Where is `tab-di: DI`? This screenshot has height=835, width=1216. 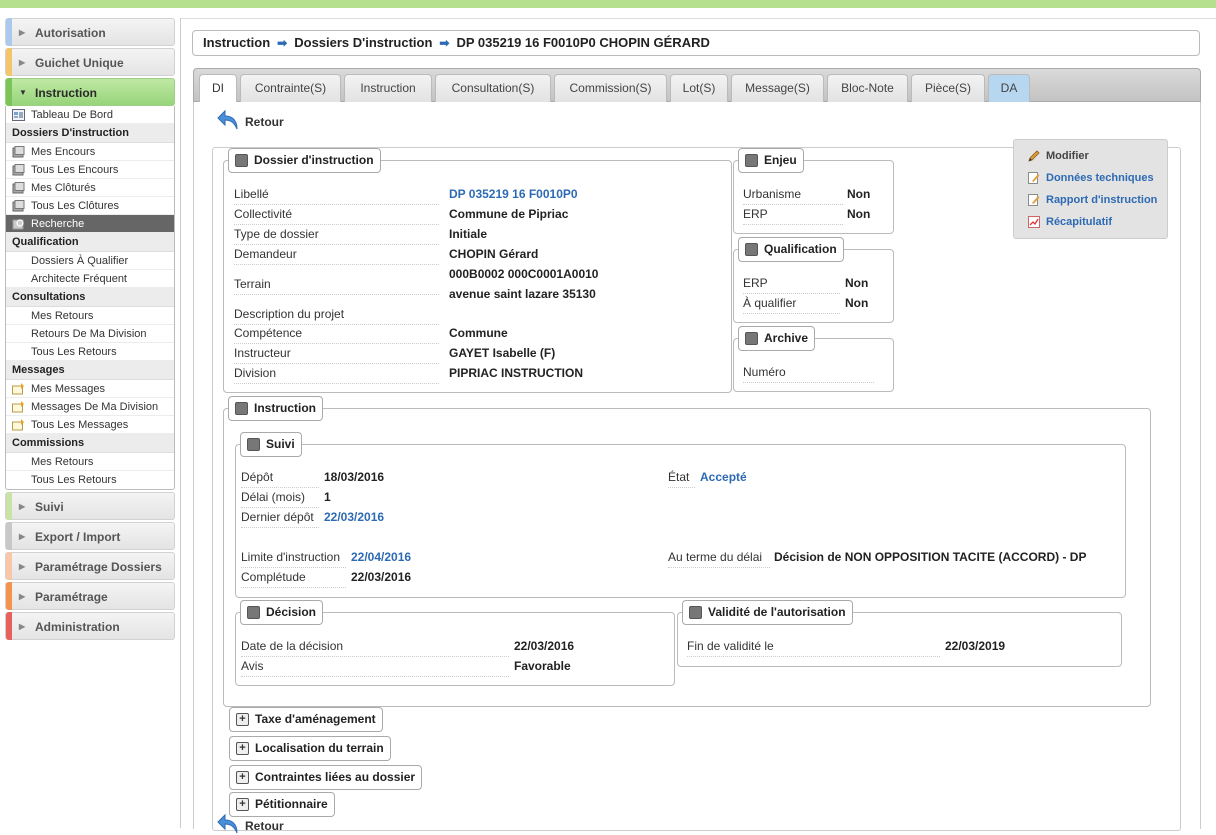
tab-di: DI is located at coordinates (218, 88).